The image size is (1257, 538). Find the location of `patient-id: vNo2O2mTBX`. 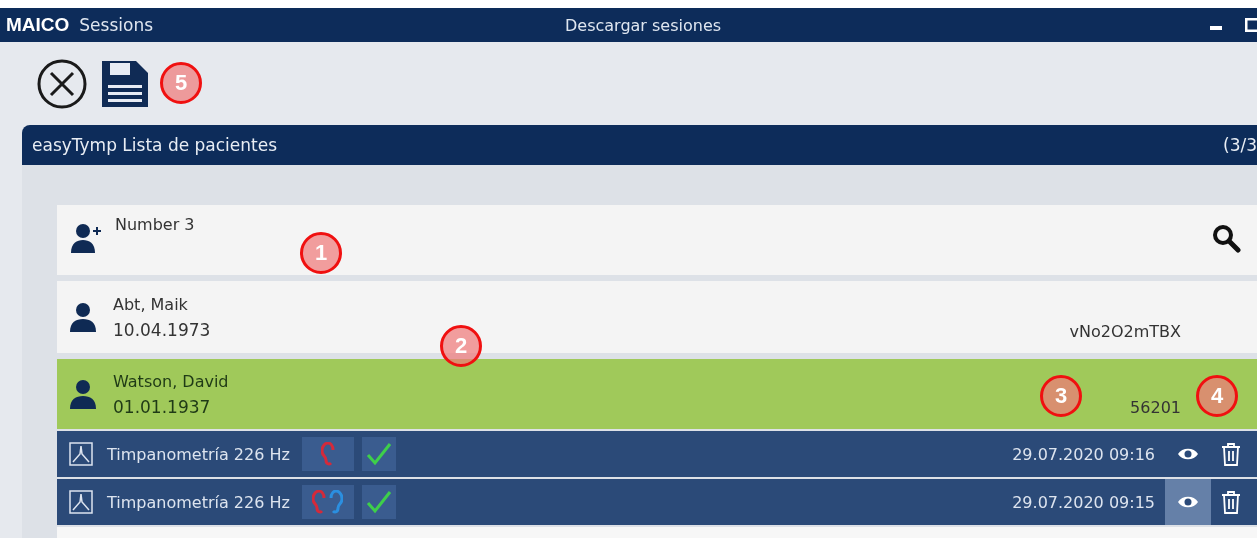

patient-id: vNo2O2mTBX is located at coordinates (1125, 331).